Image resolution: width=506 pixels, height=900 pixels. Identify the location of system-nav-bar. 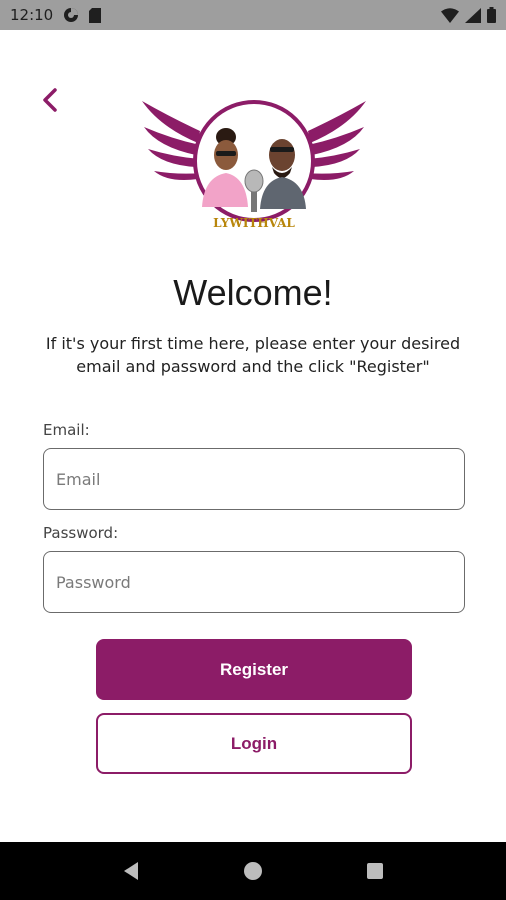
(253, 871).